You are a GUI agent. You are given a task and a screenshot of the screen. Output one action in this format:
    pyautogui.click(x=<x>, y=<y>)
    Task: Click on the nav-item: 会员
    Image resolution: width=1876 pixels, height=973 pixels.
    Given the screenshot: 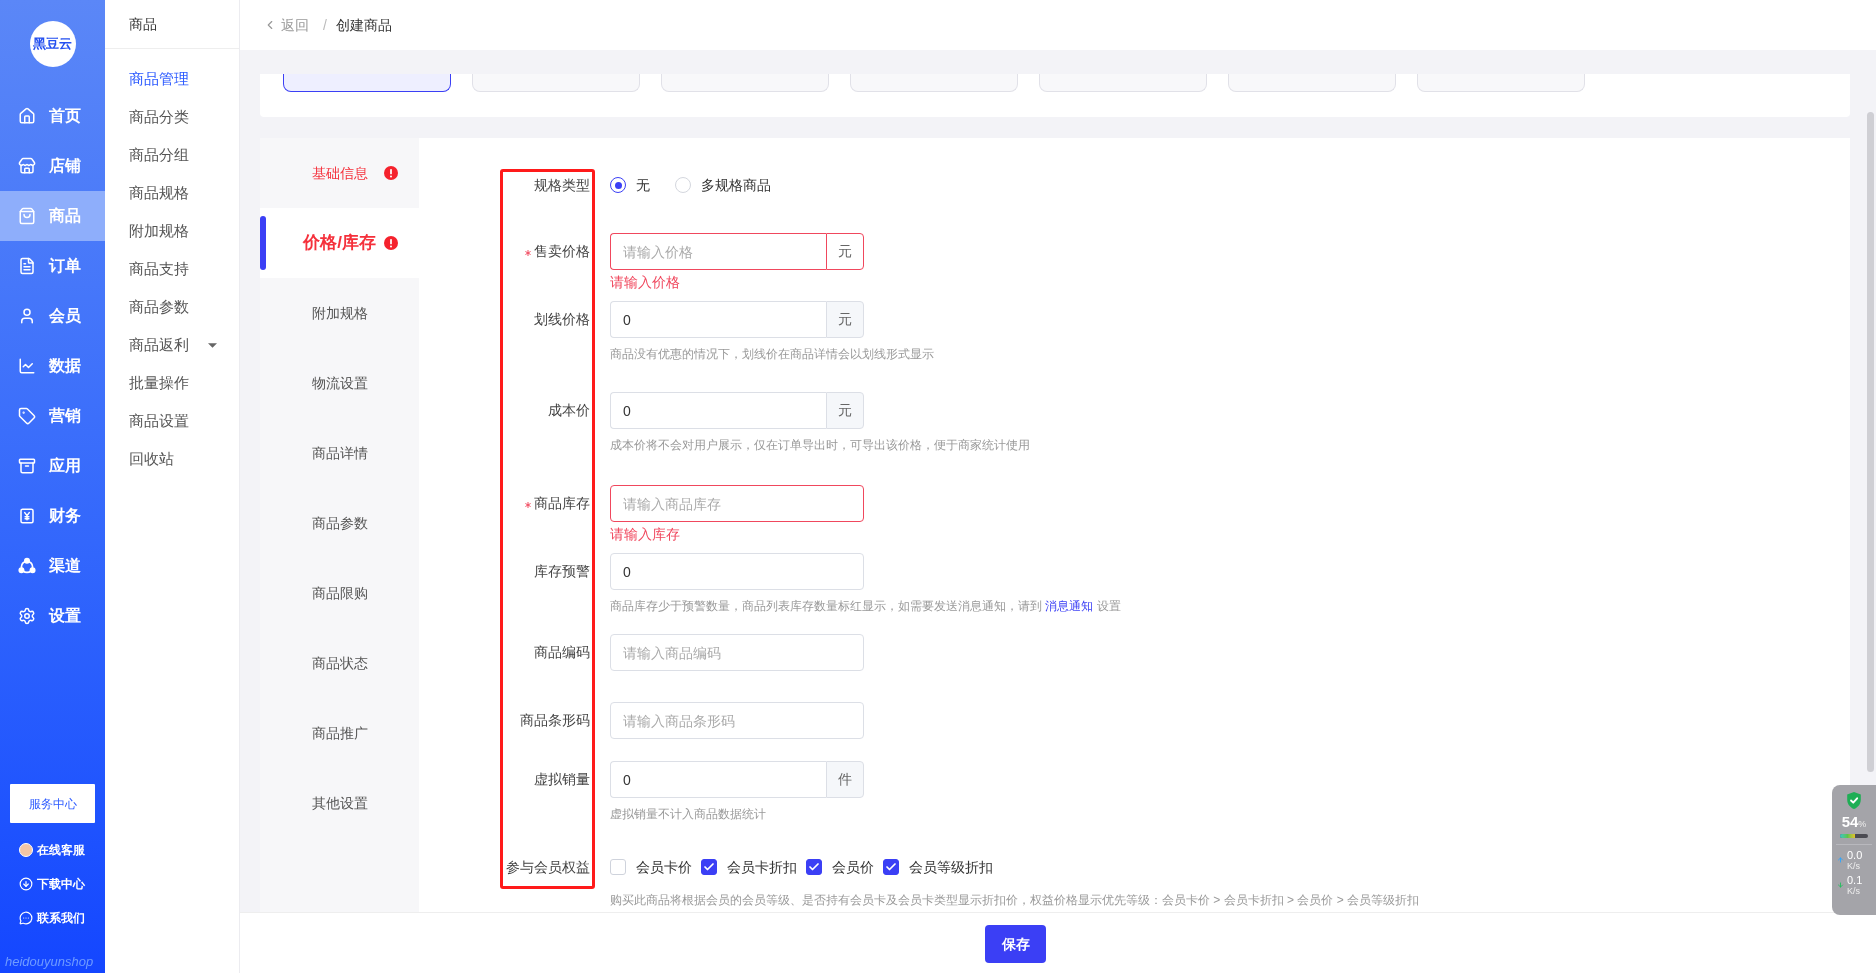 What is the action you would take?
    pyautogui.click(x=52, y=316)
    